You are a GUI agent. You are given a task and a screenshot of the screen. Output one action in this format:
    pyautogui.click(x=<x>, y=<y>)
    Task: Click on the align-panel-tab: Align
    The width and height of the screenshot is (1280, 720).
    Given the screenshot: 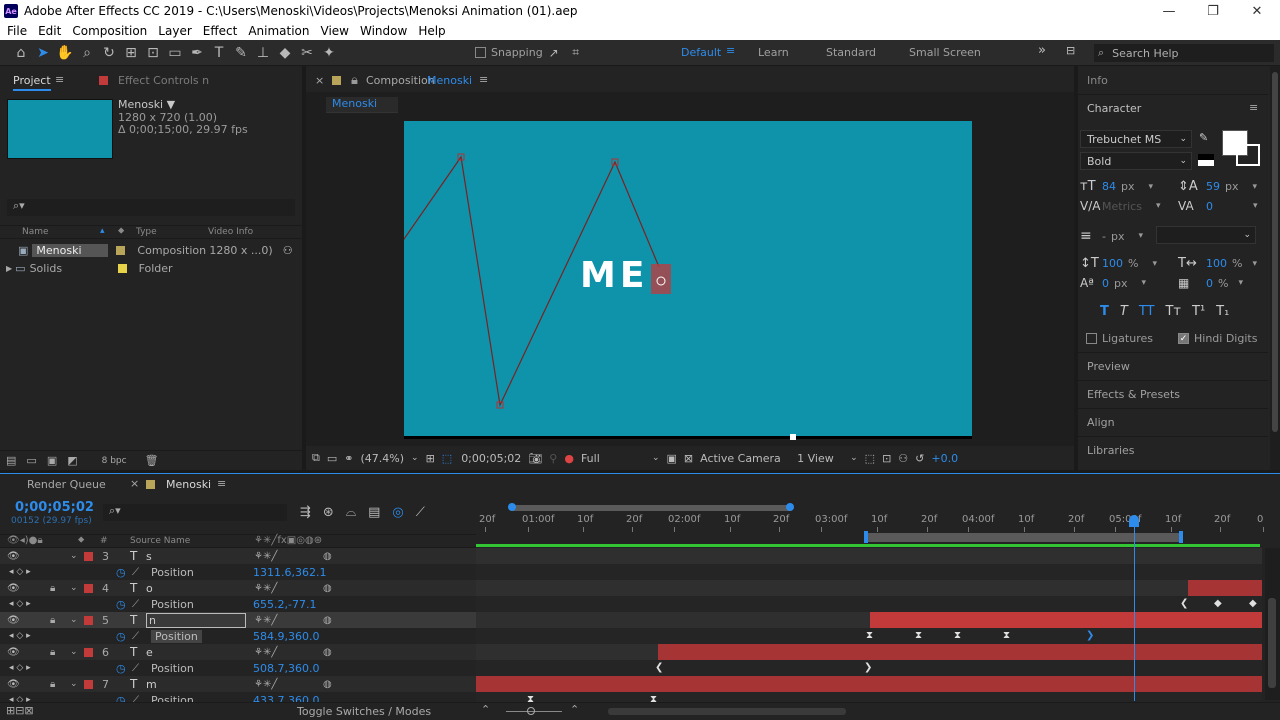 What is the action you would take?
    pyautogui.click(x=1173, y=421)
    